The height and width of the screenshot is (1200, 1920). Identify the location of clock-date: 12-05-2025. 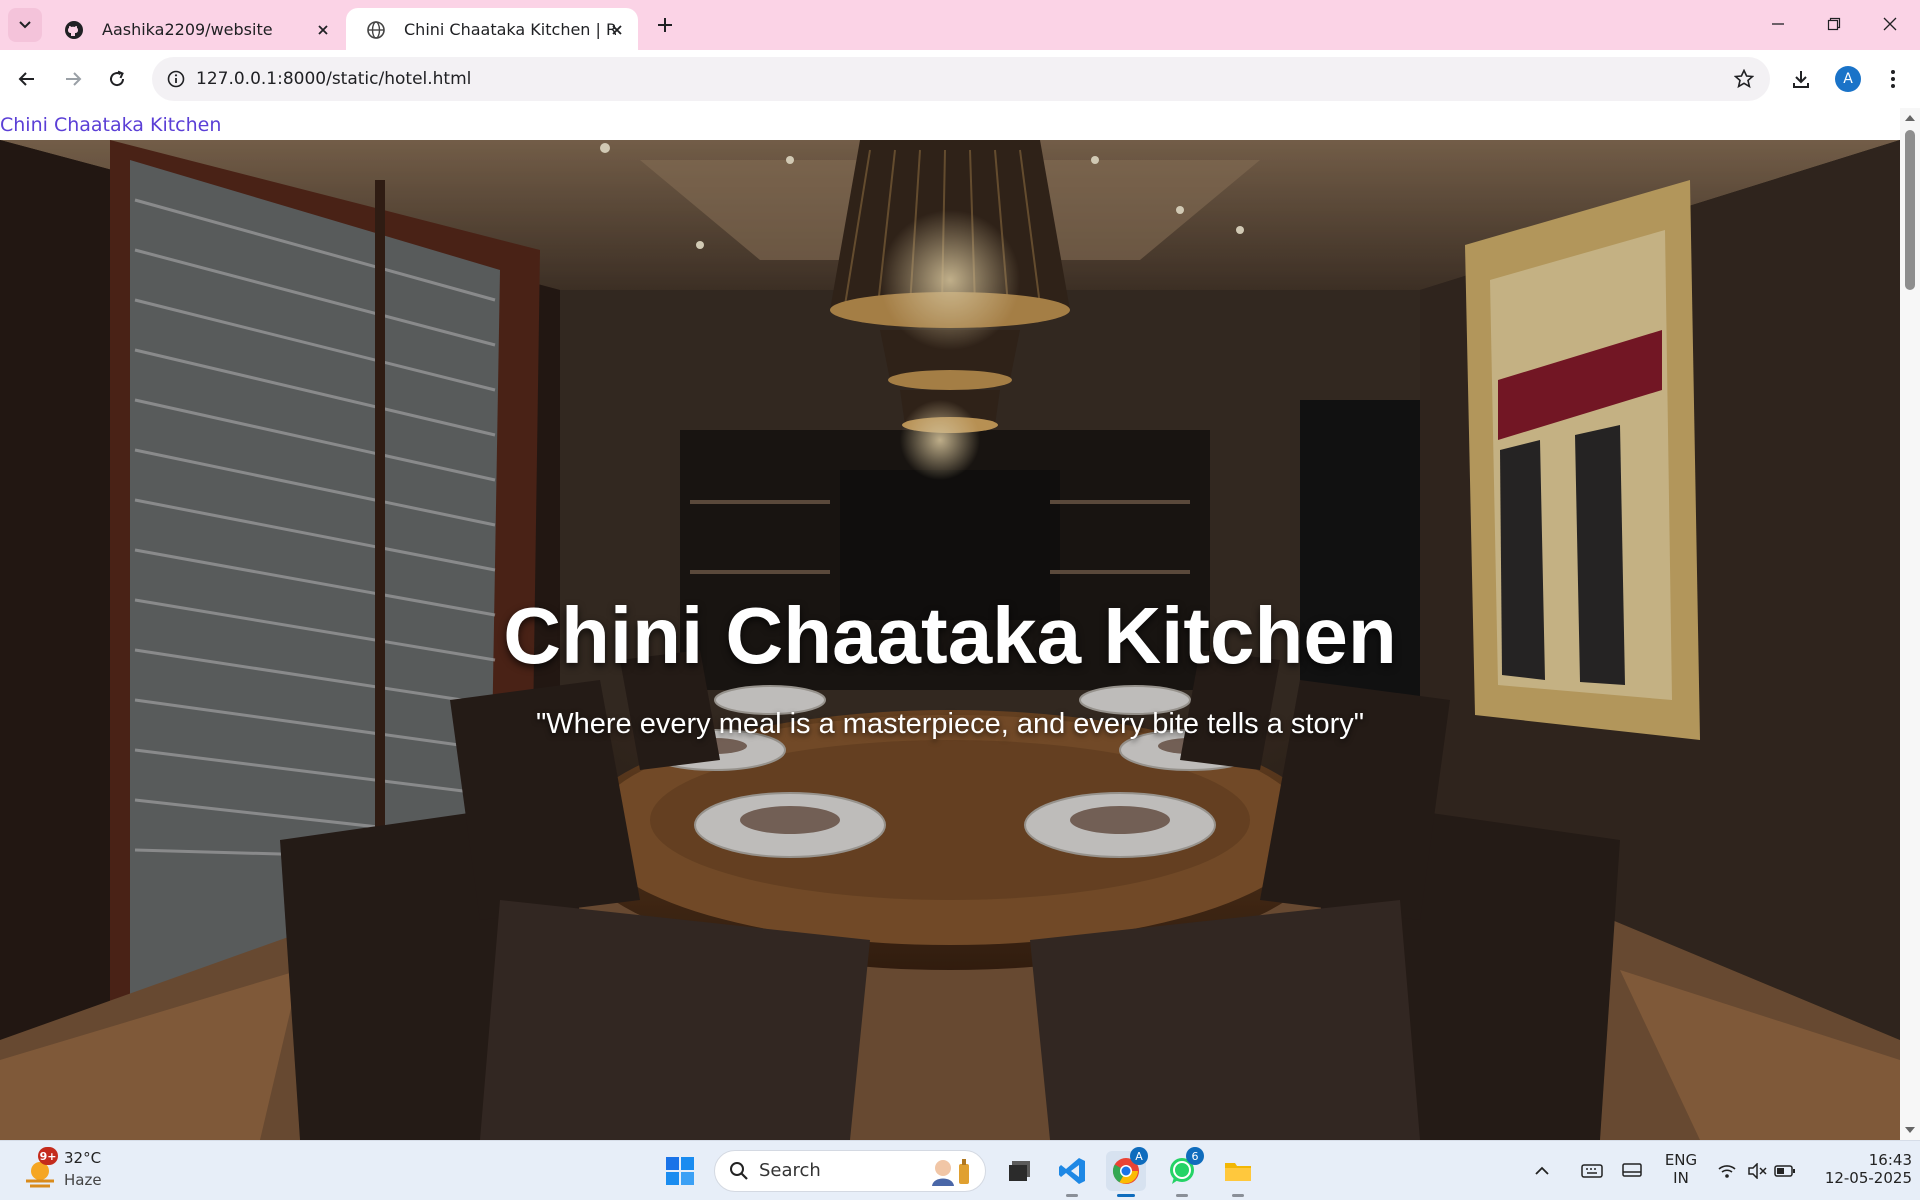
(1868, 1178).